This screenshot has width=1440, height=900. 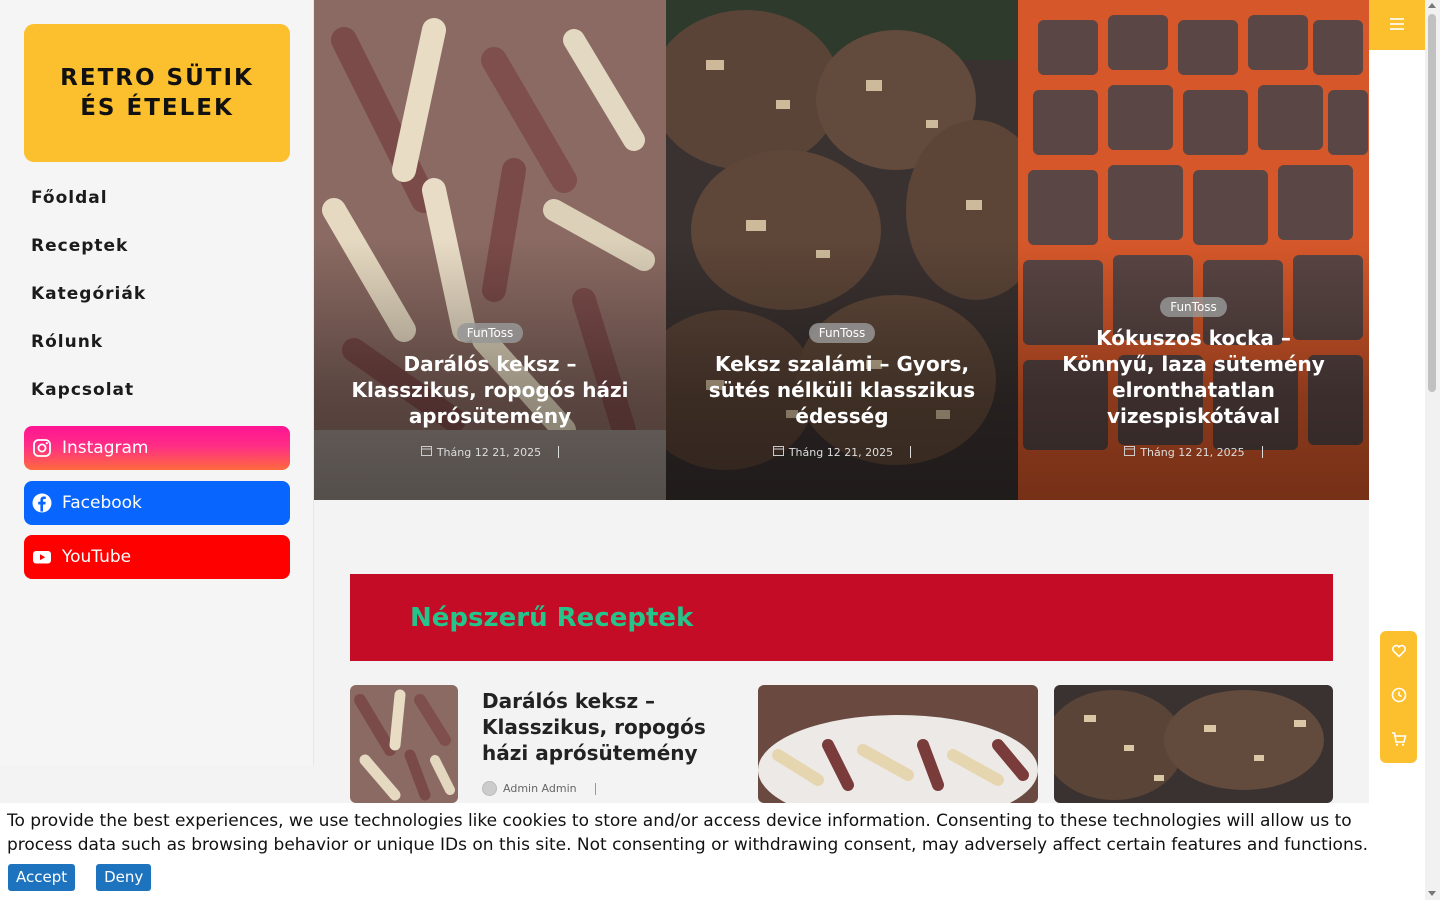 I want to click on nav-item-contact: Kapcsolat, so click(x=88, y=398).